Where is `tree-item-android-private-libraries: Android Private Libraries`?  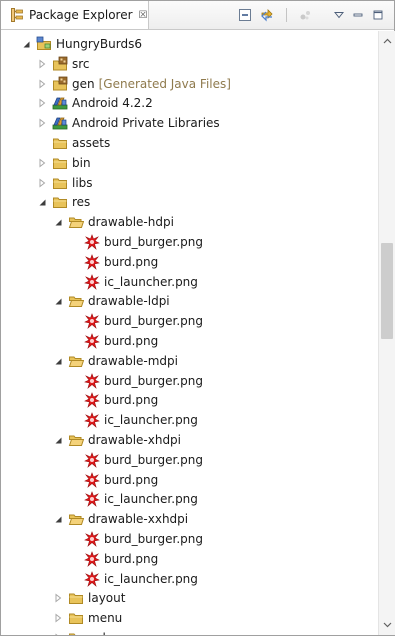
tree-item-android-private-libraries: Android Private Libraries is located at coordinates (189, 123).